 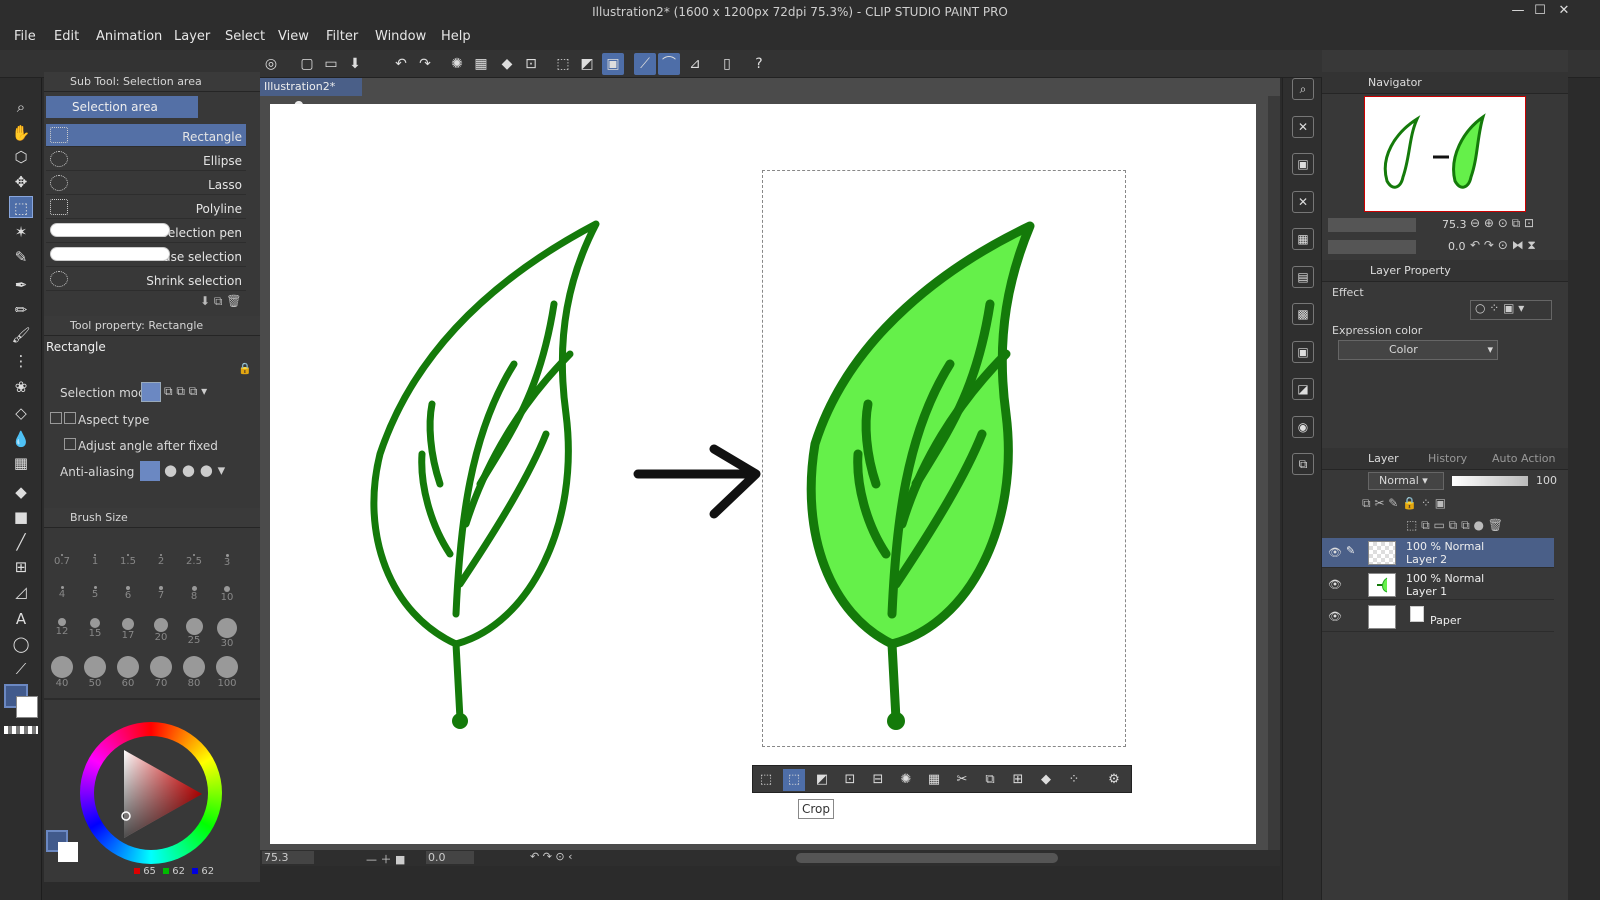 I want to click on brush-size-item: 1.5, so click(x=128, y=560).